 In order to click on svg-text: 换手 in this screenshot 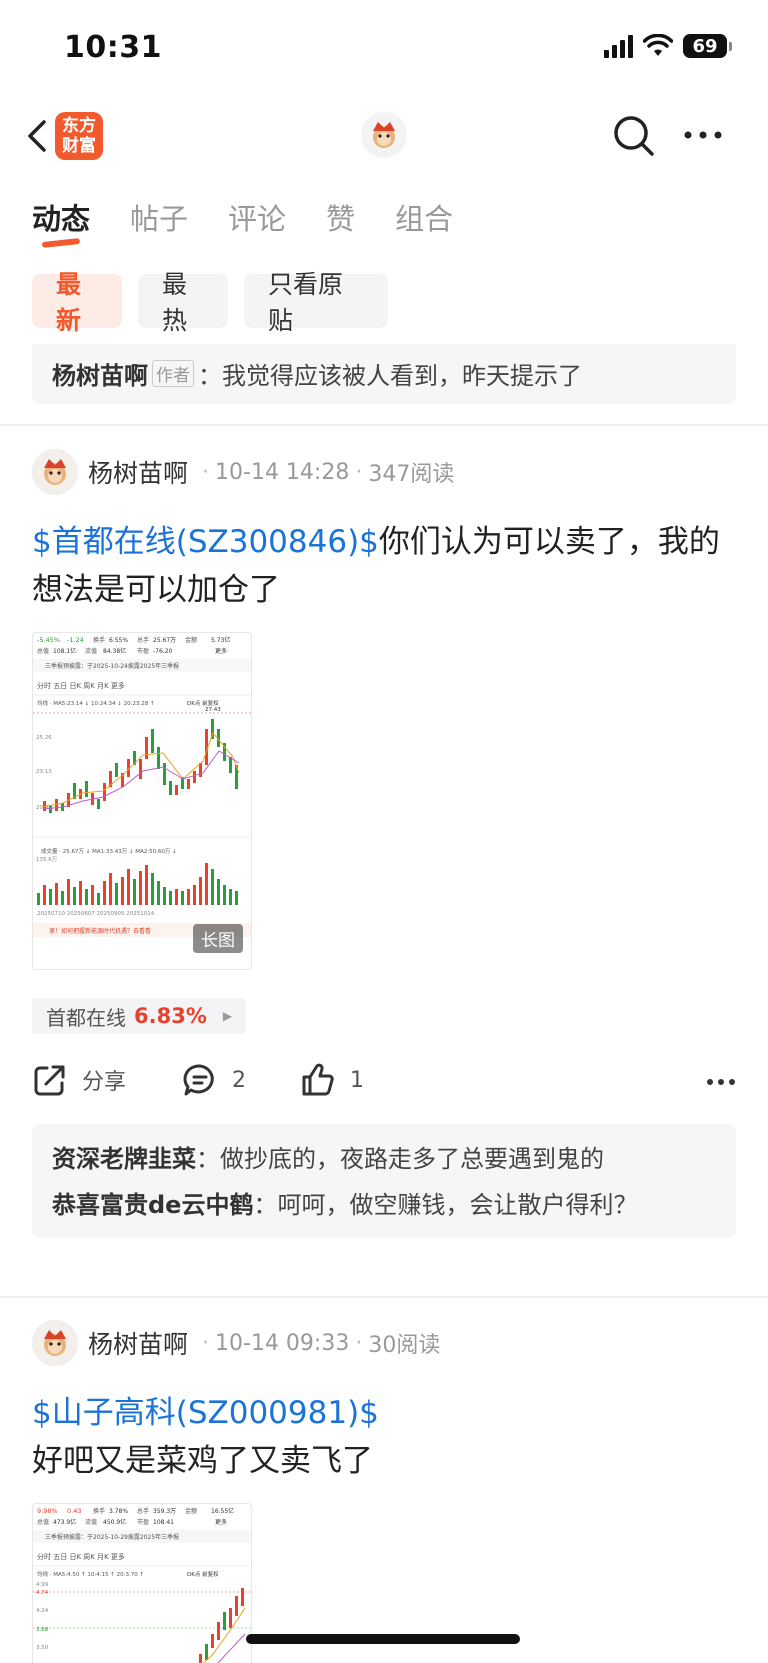, I will do `click(99, 640)`.